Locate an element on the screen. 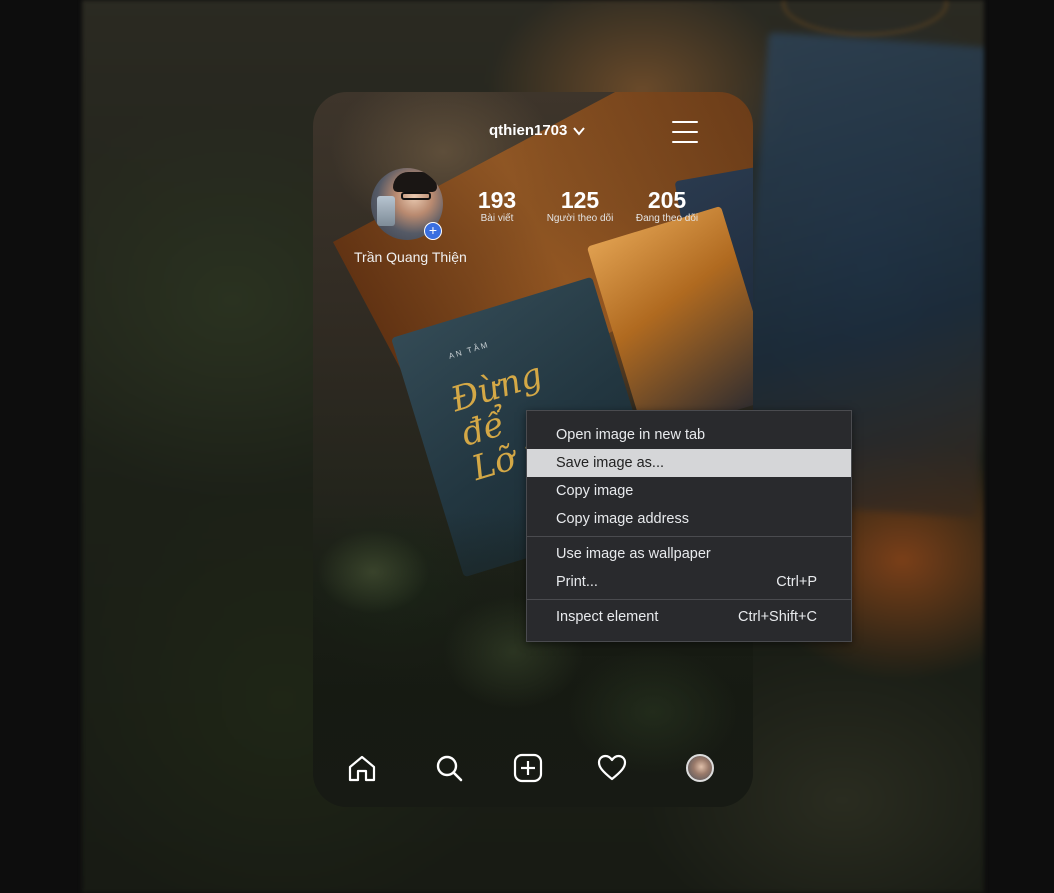  search-icon is located at coordinates (449, 768).